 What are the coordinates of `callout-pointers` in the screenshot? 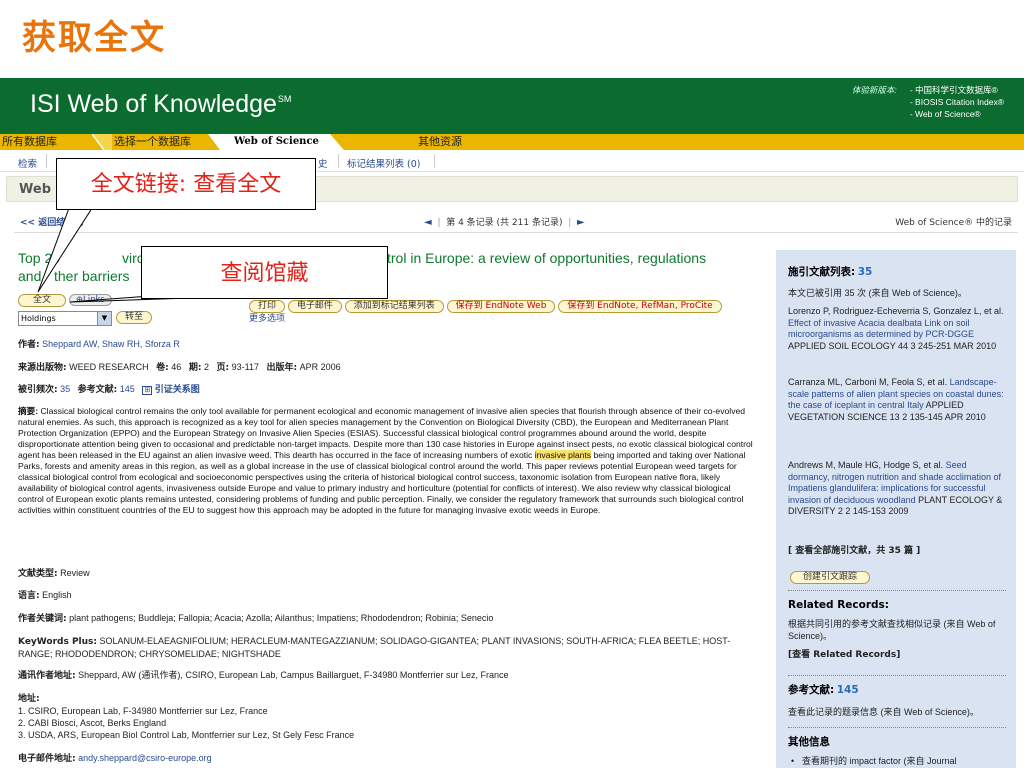 It's located at (114, 251).